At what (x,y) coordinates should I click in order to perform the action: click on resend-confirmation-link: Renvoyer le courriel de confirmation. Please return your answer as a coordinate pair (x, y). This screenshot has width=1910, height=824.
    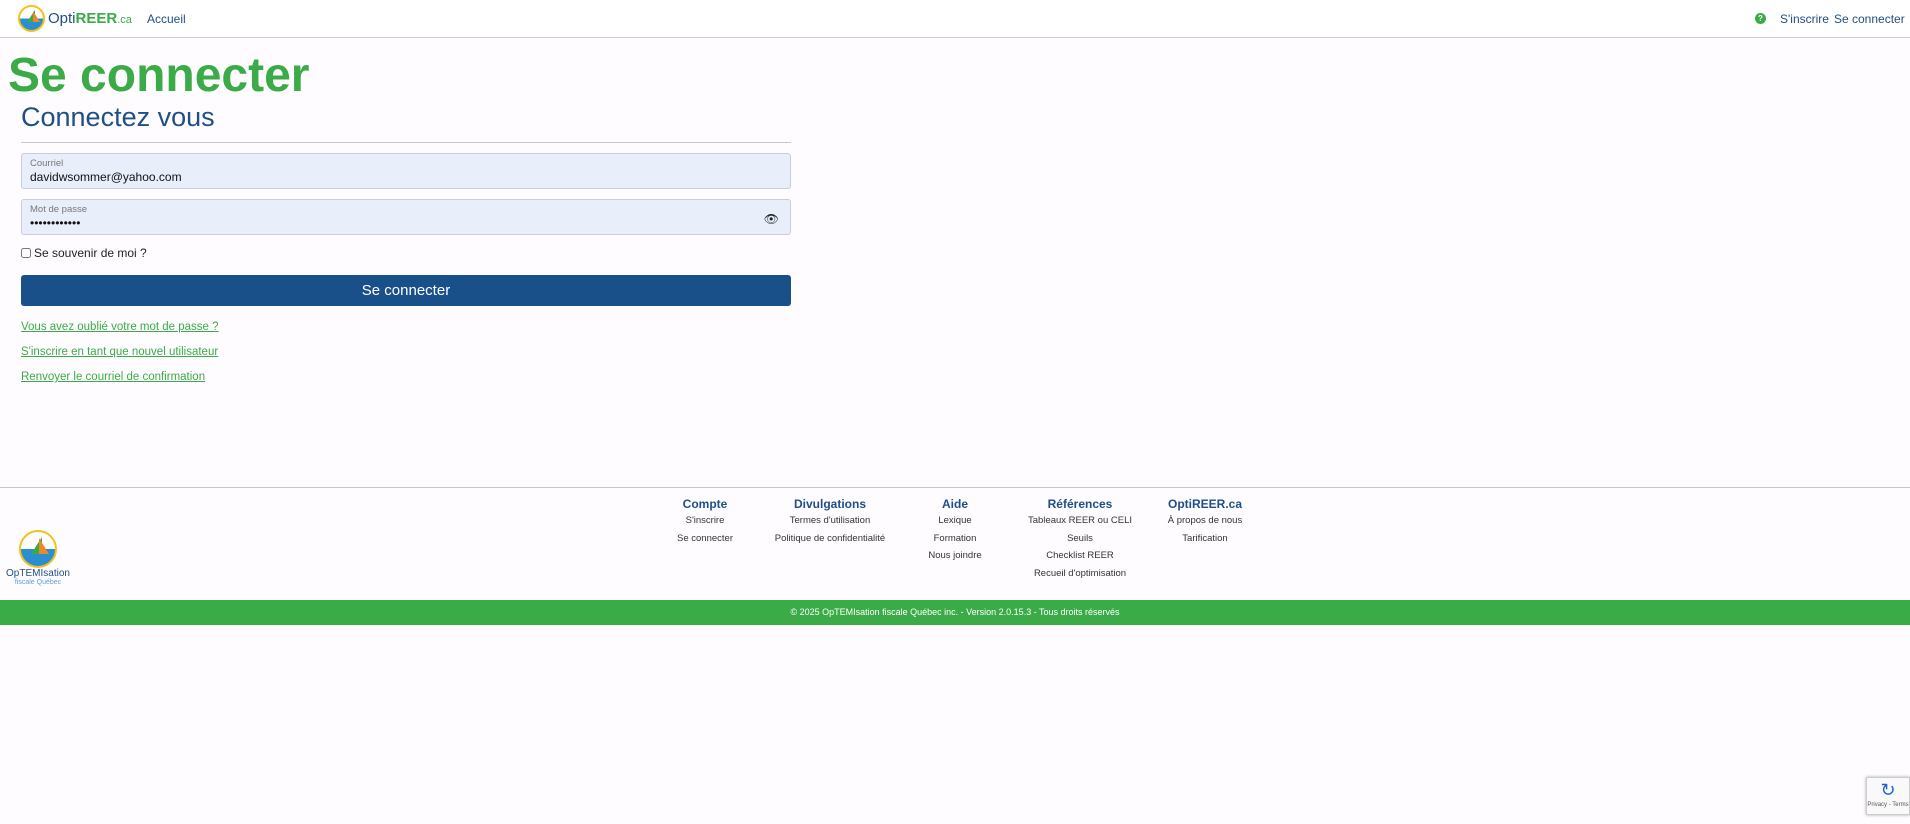
    Looking at the image, I should click on (113, 377).